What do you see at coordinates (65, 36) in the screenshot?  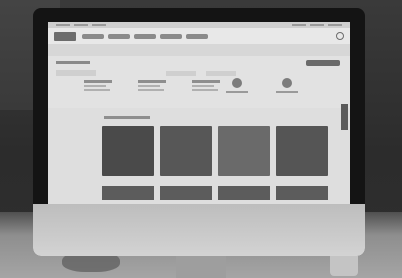 I see `site-logo` at bounding box center [65, 36].